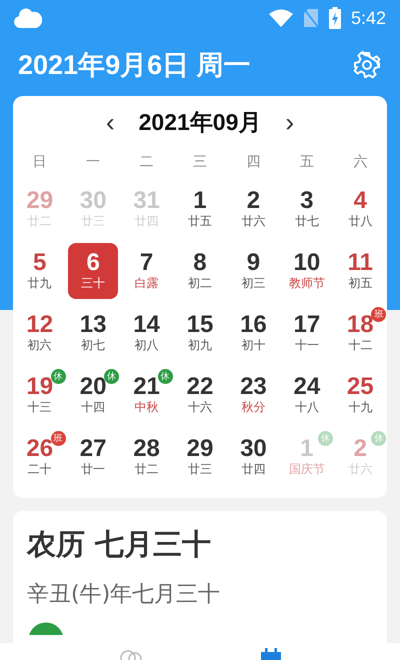 The height and width of the screenshot is (660, 400). What do you see at coordinates (200, 408) in the screenshot?
I see `lunar-date: 十六` at bounding box center [200, 408].